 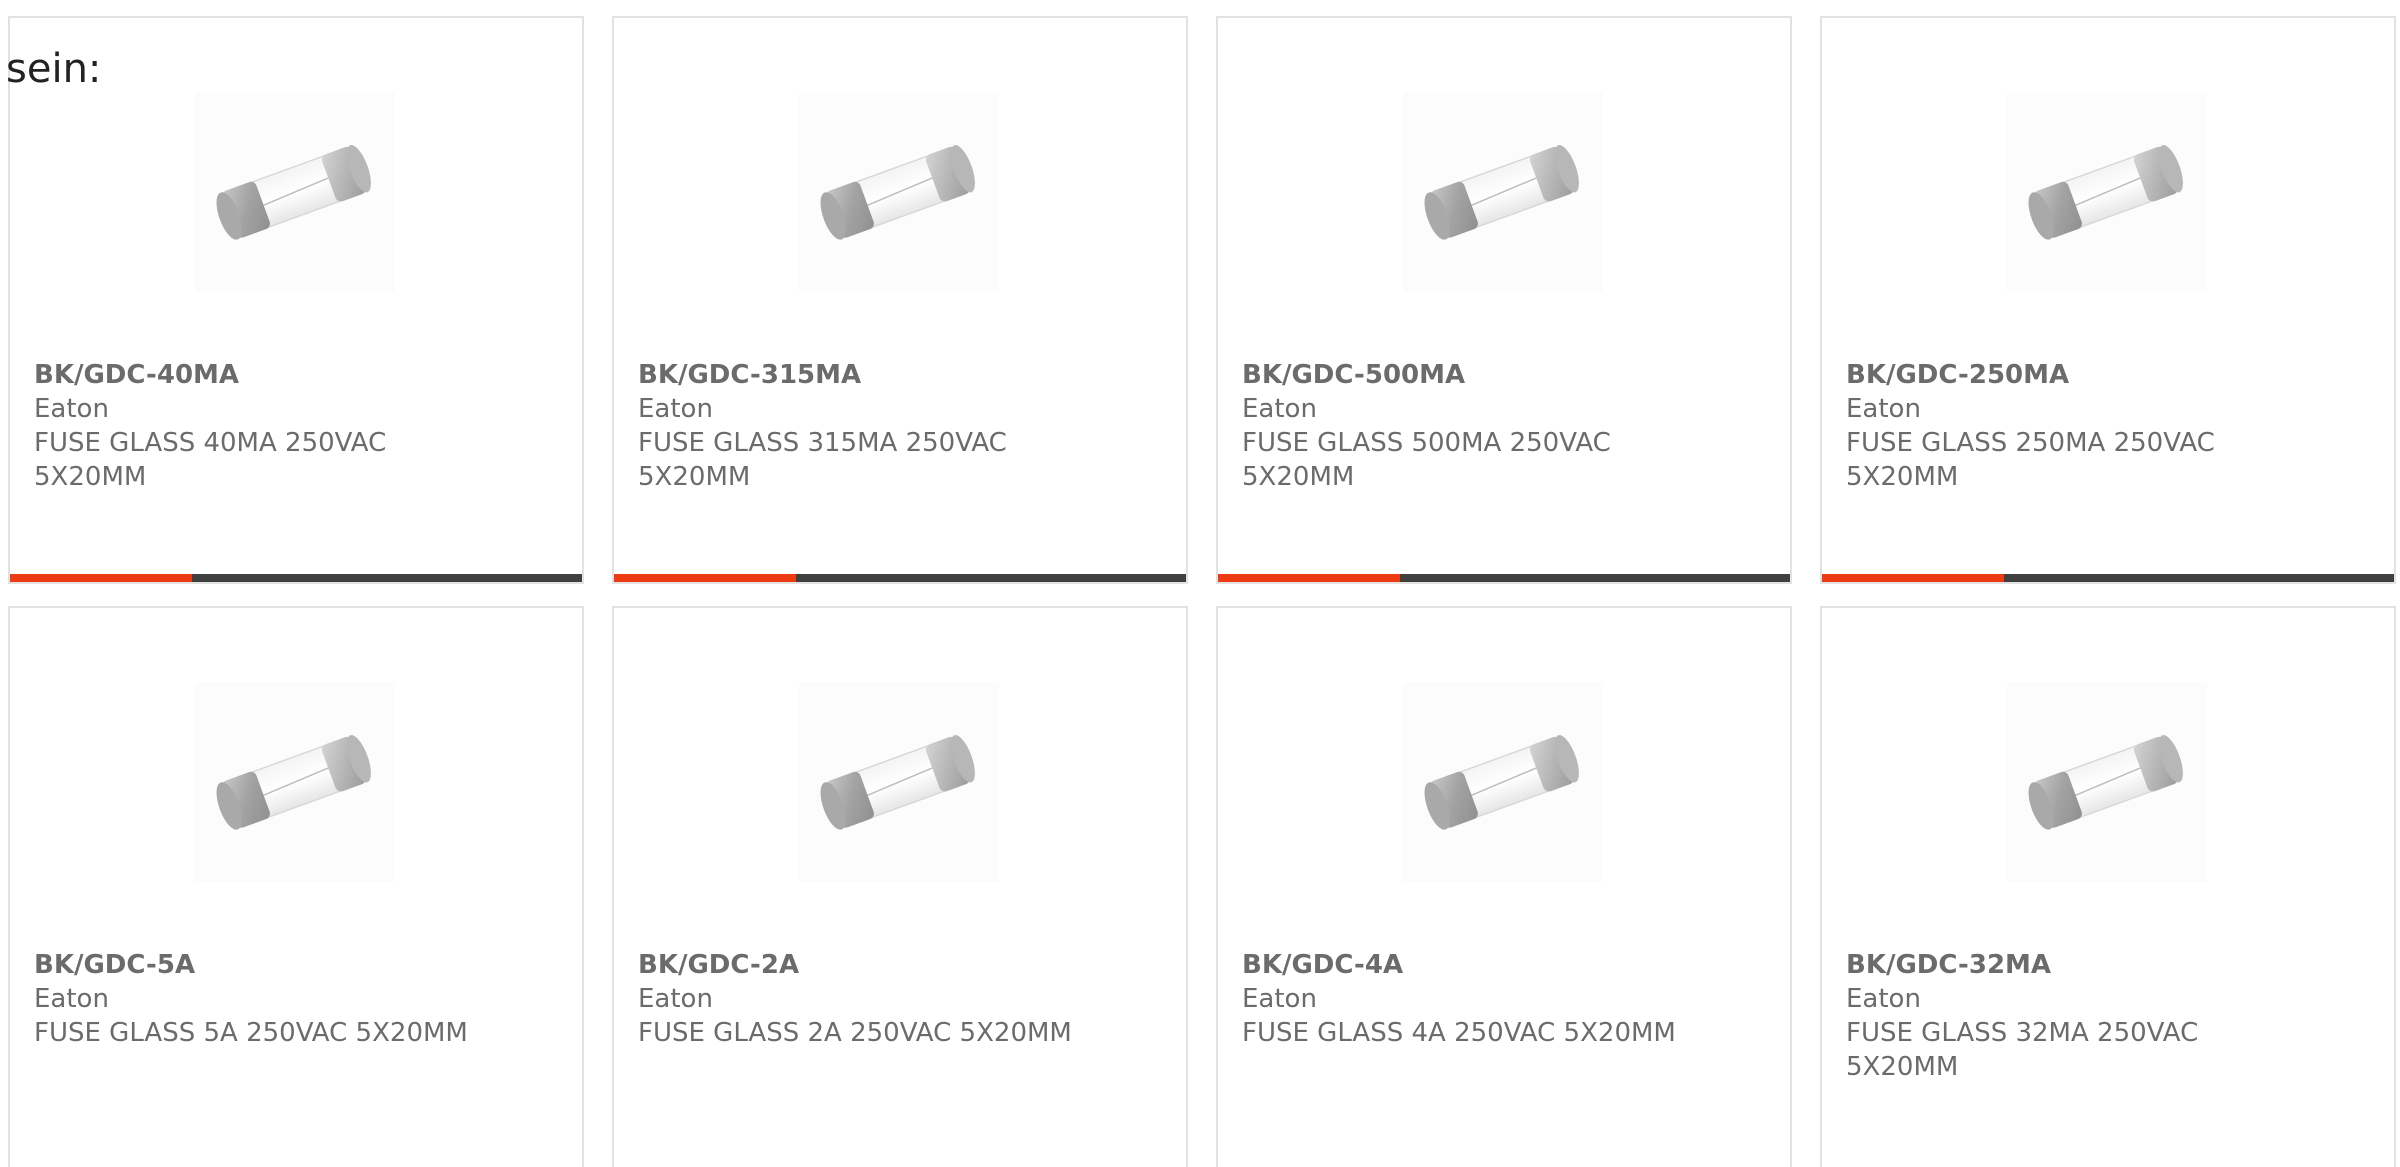 What do you see at coordinates (898, 375) in the screenshot?
I see `part-number: BK/GDC-315MA` at bounding box center [898, 375].